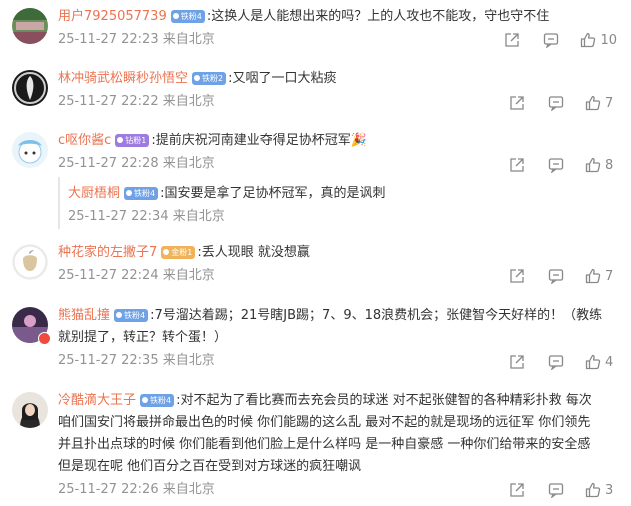 This screenshot has width=631, height=506. Describe the element at coordinates (146, 216) in the screenshot. I see `reply-meta: 25-11-27 22:34 来自北京` at that location.